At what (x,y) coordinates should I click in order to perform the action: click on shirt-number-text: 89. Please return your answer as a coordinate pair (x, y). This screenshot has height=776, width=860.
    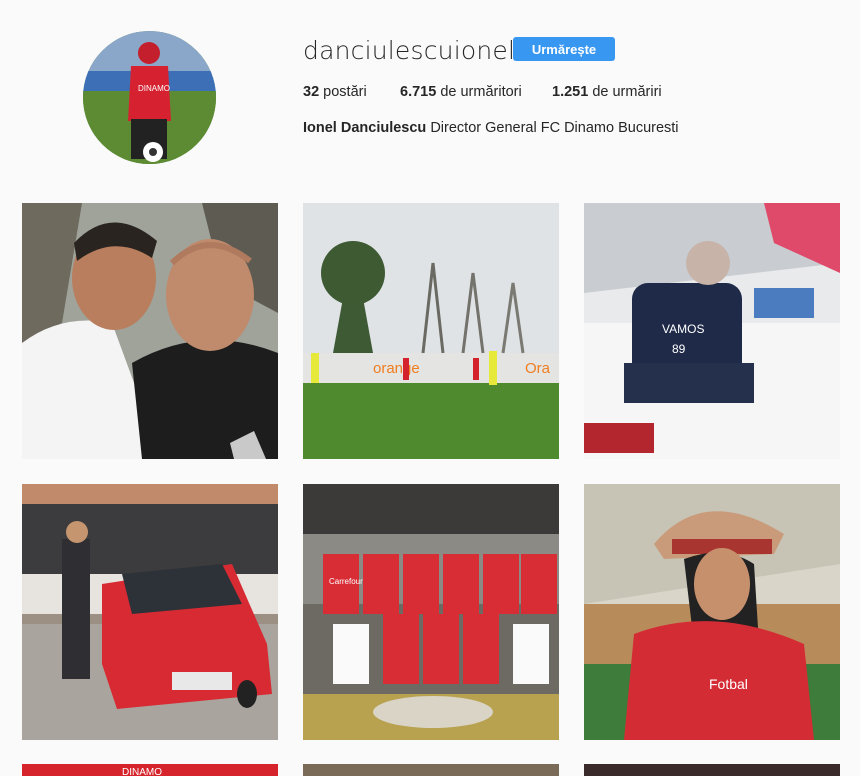
    Looking at the image, I should click on (679, 349).